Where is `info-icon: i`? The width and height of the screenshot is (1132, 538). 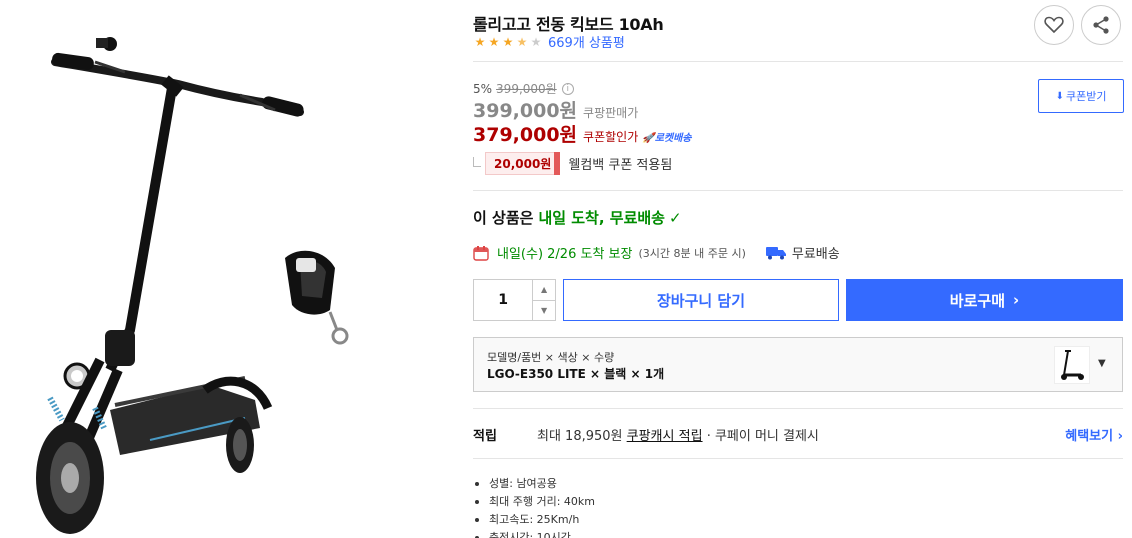 info-icon: i is located at coordinates (567, 88).